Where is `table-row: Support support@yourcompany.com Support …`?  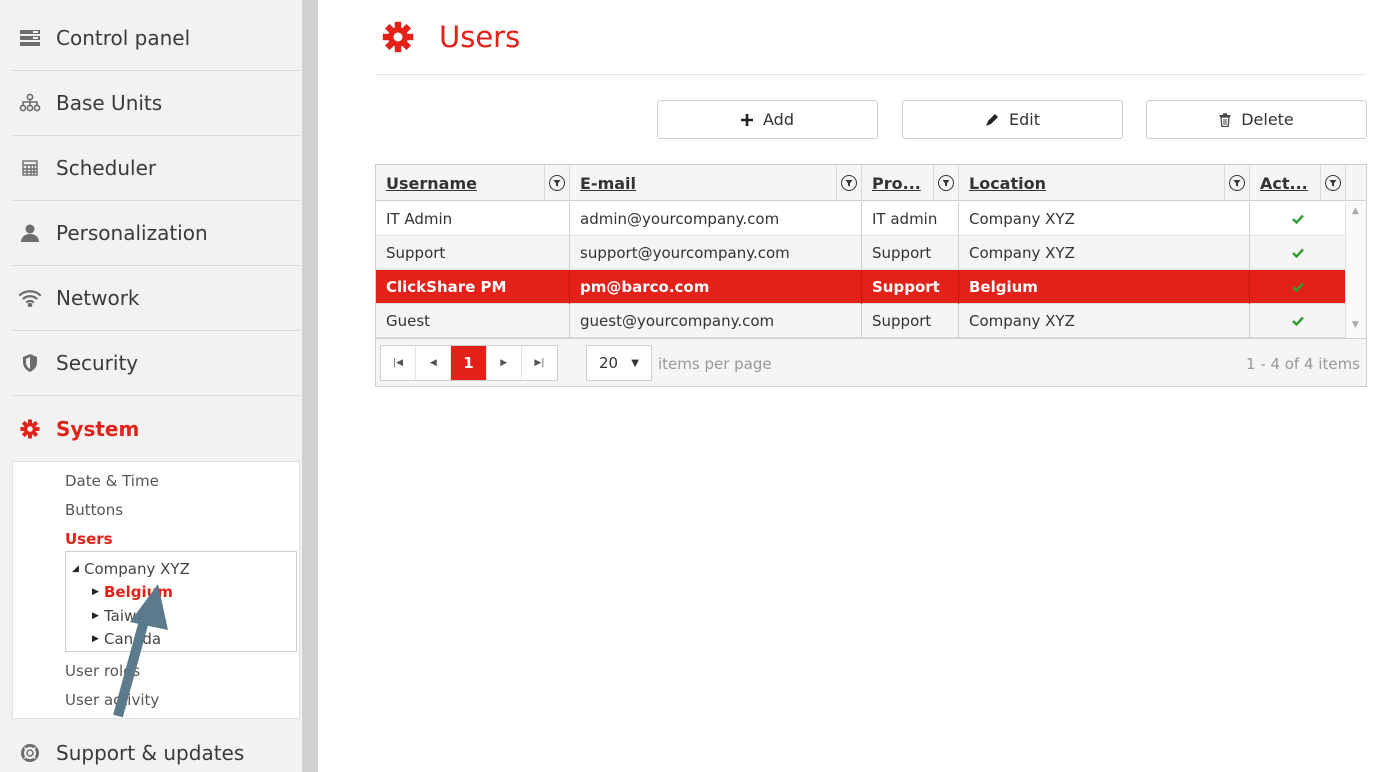 table-row: Support support@yourcompany.com Support … is located at coordinates (860, 253).